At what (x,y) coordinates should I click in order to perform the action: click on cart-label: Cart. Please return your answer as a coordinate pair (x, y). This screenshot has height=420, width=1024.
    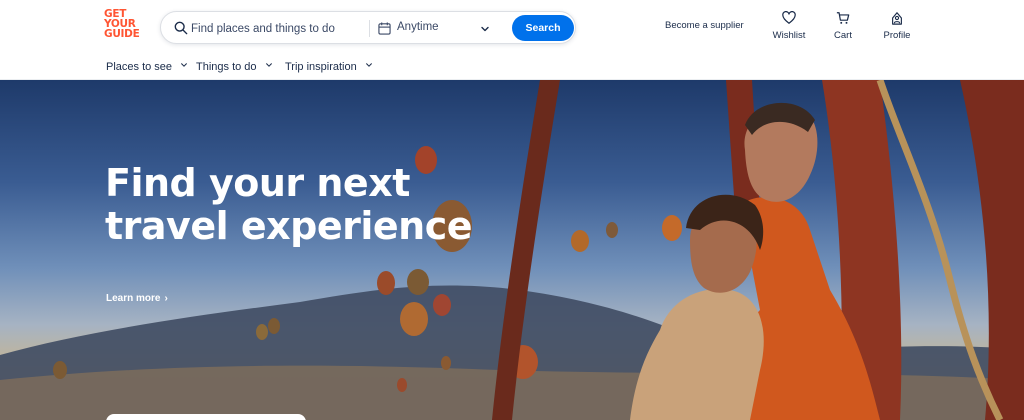
    Looking at the image, I should click on (843, 35).